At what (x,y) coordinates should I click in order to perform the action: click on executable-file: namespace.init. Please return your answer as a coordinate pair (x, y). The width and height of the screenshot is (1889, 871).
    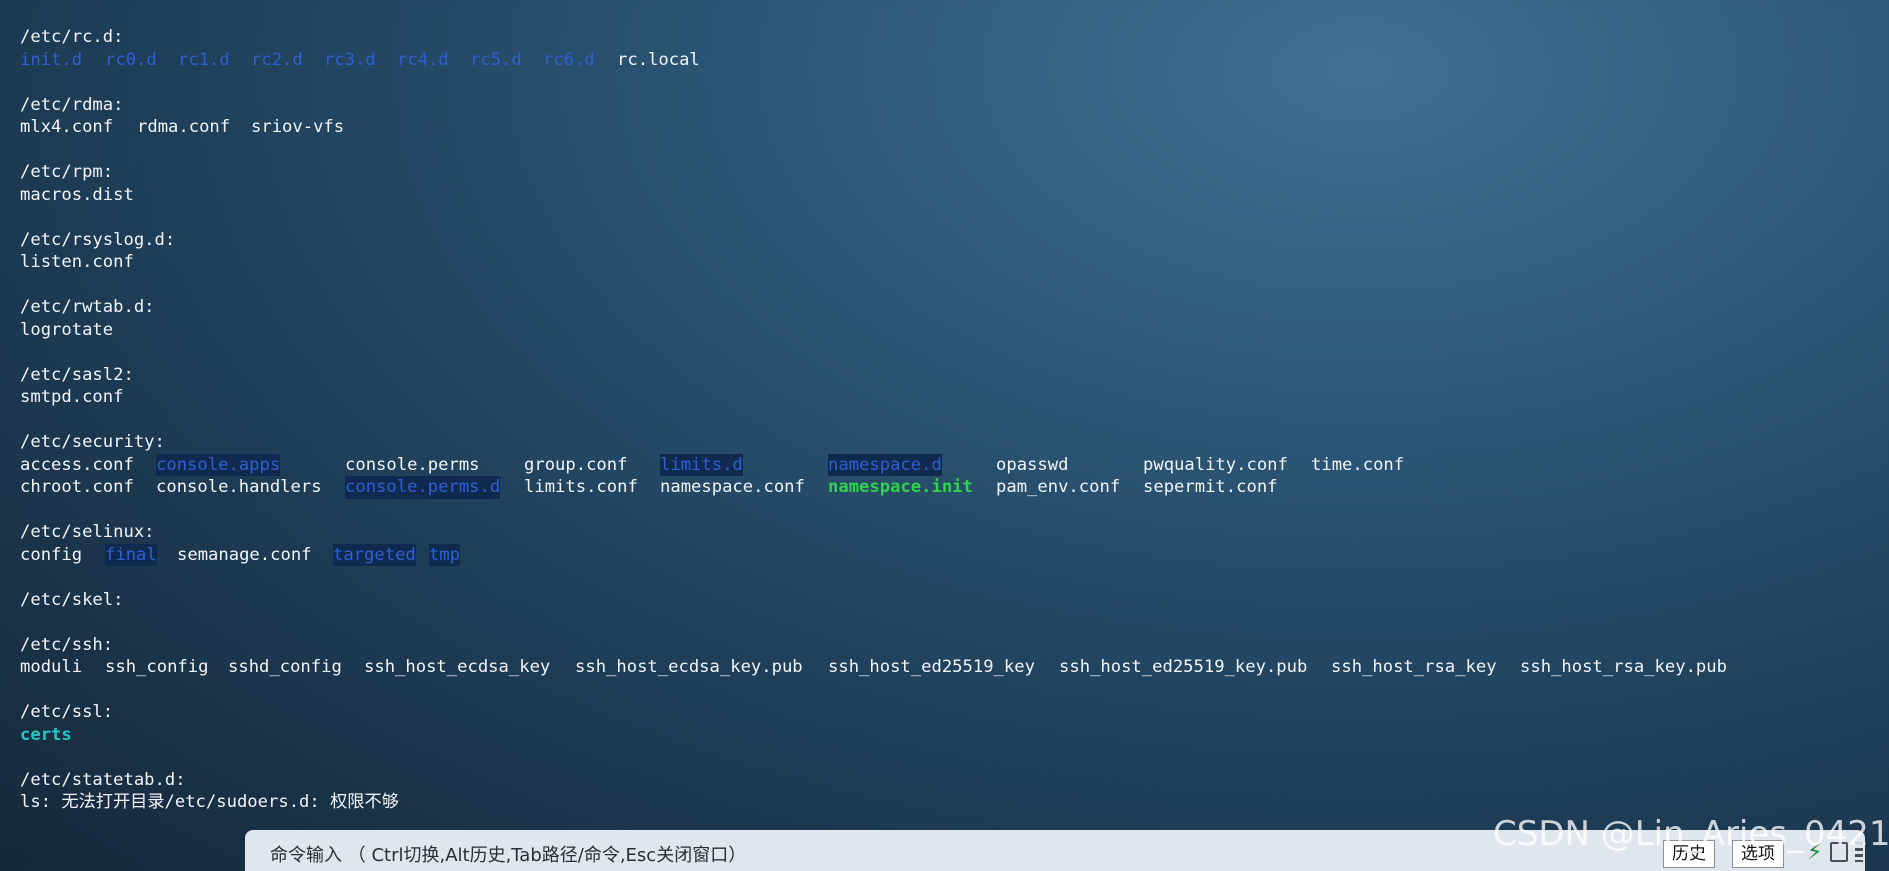
    Looking at the image, I should click on (900, 487).